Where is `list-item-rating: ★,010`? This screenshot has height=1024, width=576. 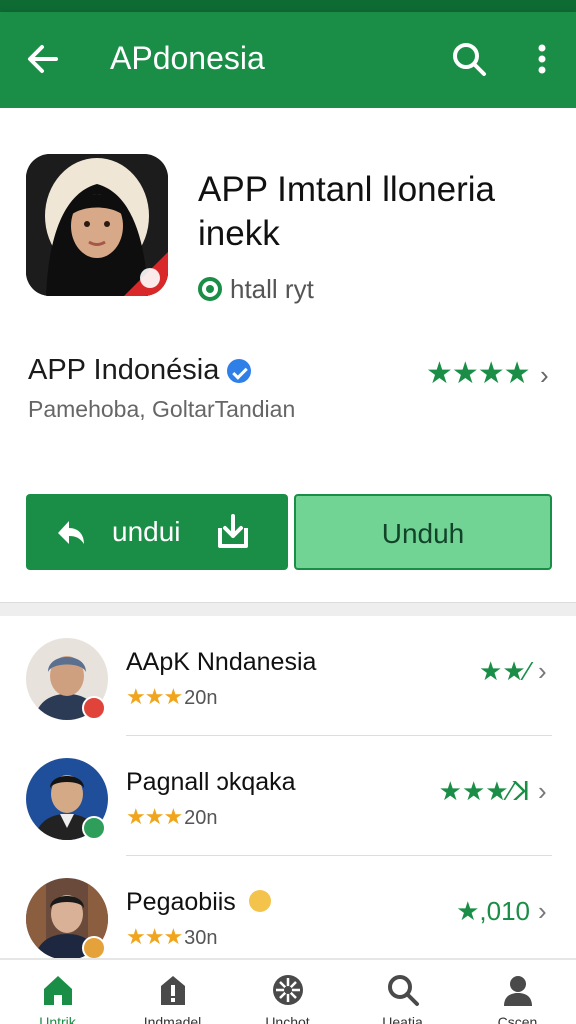
list-item-rating: ★,010 is located at coordinates (493, 911).